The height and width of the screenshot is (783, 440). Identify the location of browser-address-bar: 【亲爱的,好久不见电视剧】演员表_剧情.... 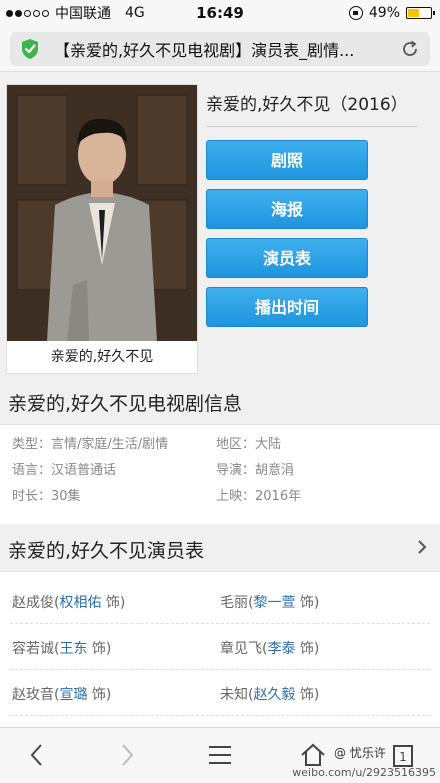
(220, 49).